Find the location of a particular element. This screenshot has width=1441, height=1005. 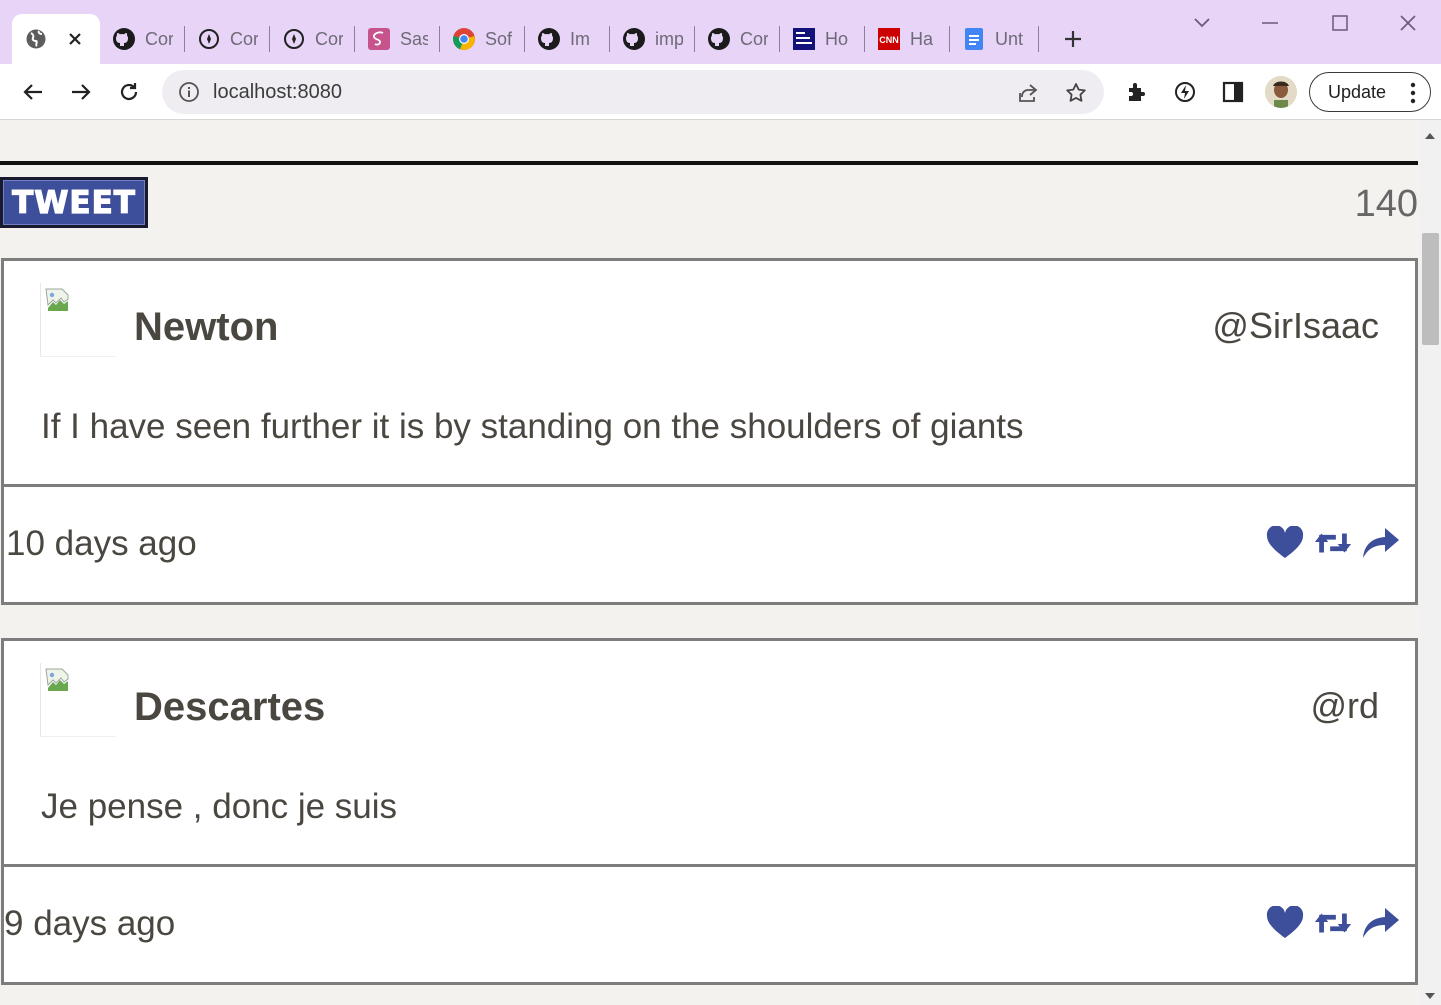

browser-toolbar: localhost:8080 Update is located at coordinates (720, 92).